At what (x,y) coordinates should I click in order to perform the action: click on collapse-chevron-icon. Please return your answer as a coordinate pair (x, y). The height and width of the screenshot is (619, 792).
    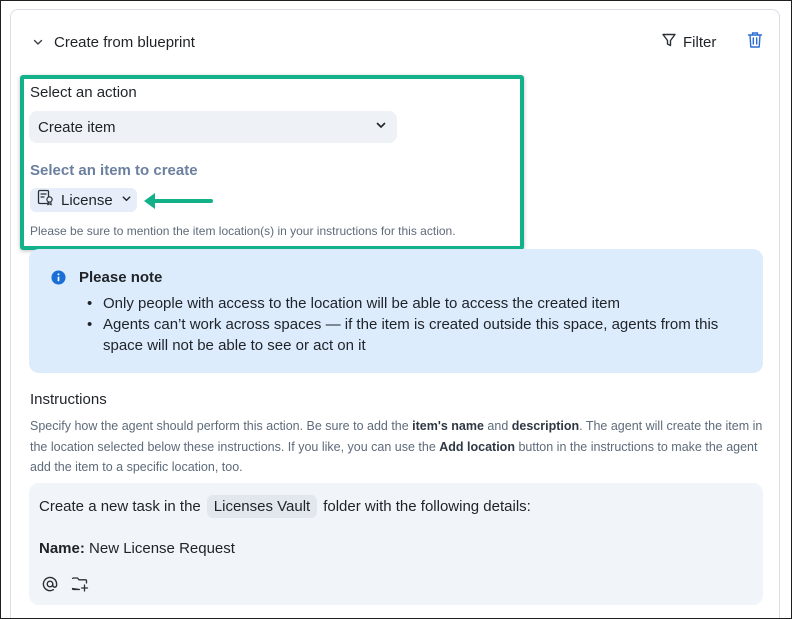
    Looking at the image, I should click on (38, 42).